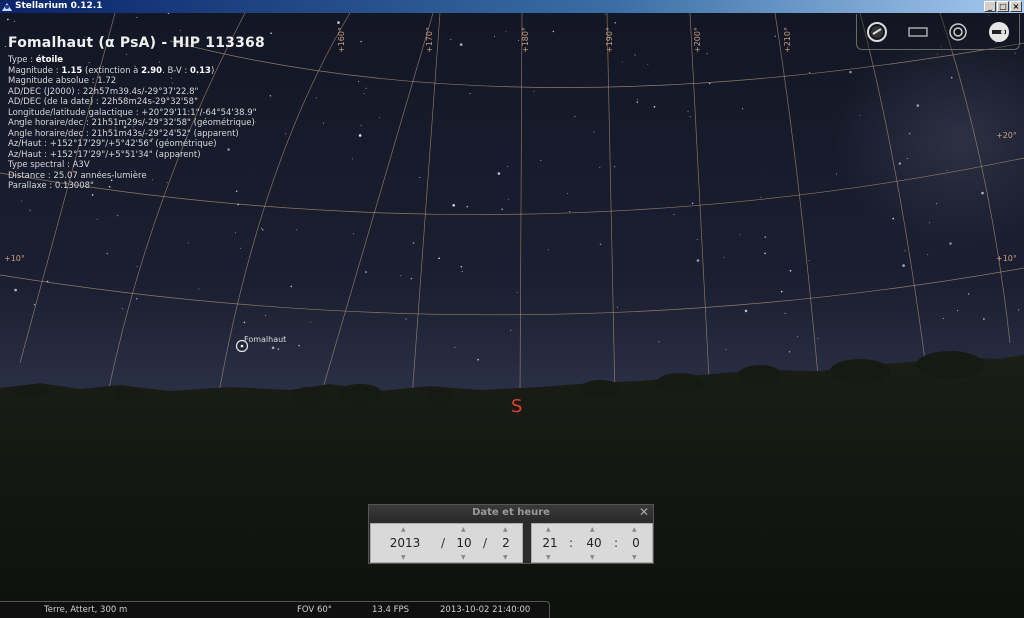 The width and height of the screenshot is (1024, 618). I want to click on info-type: Type : étoile, so click(136, 60).